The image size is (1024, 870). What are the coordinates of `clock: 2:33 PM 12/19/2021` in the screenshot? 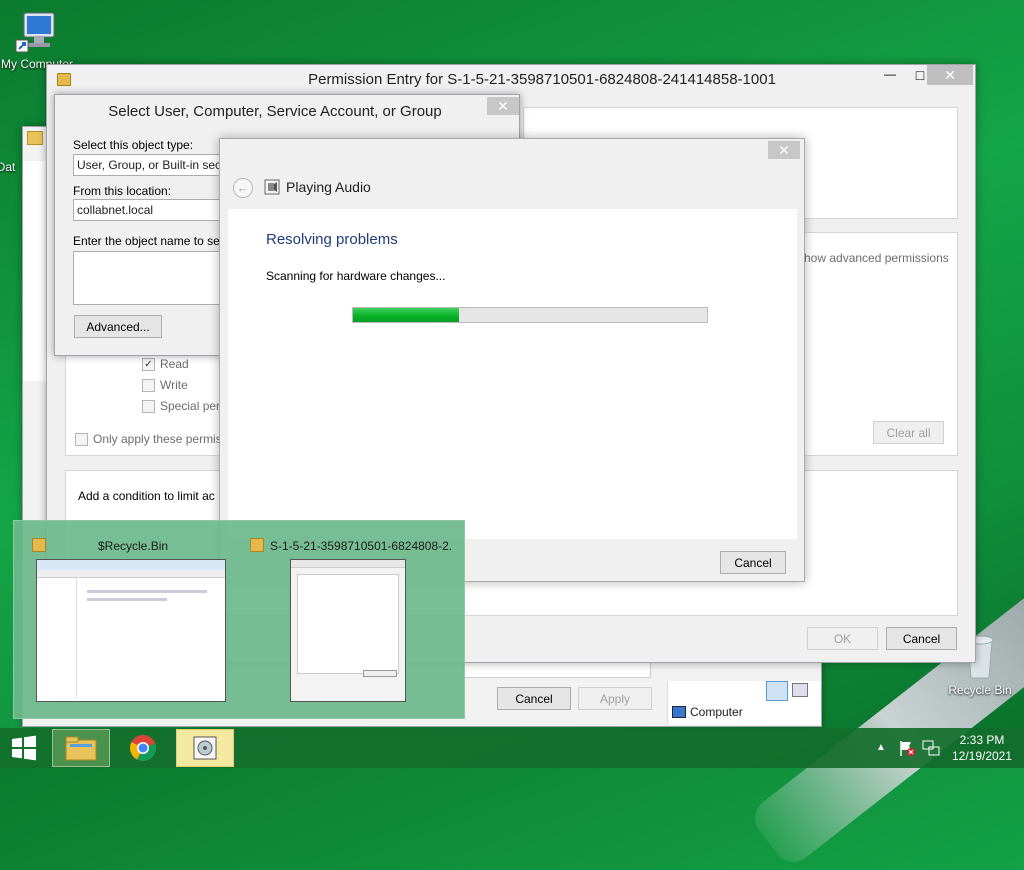 It's located at (982, 748).